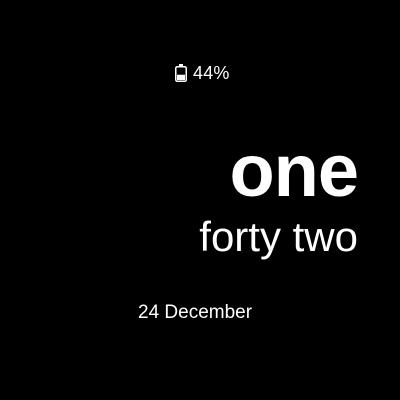 This screenshot has width=400, height=400. I want to click on date-label: 24 December, so click(195, 312).